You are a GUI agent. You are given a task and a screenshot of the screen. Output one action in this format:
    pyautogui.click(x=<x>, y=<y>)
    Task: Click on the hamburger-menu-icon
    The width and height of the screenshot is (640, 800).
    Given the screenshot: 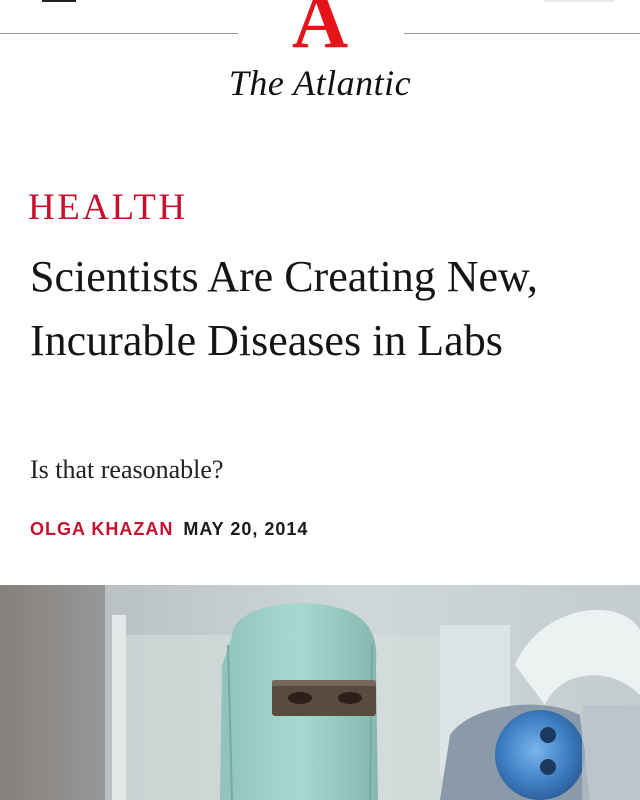 What is the action you would take?
    pyautogui.click(x=59, y=4)
    